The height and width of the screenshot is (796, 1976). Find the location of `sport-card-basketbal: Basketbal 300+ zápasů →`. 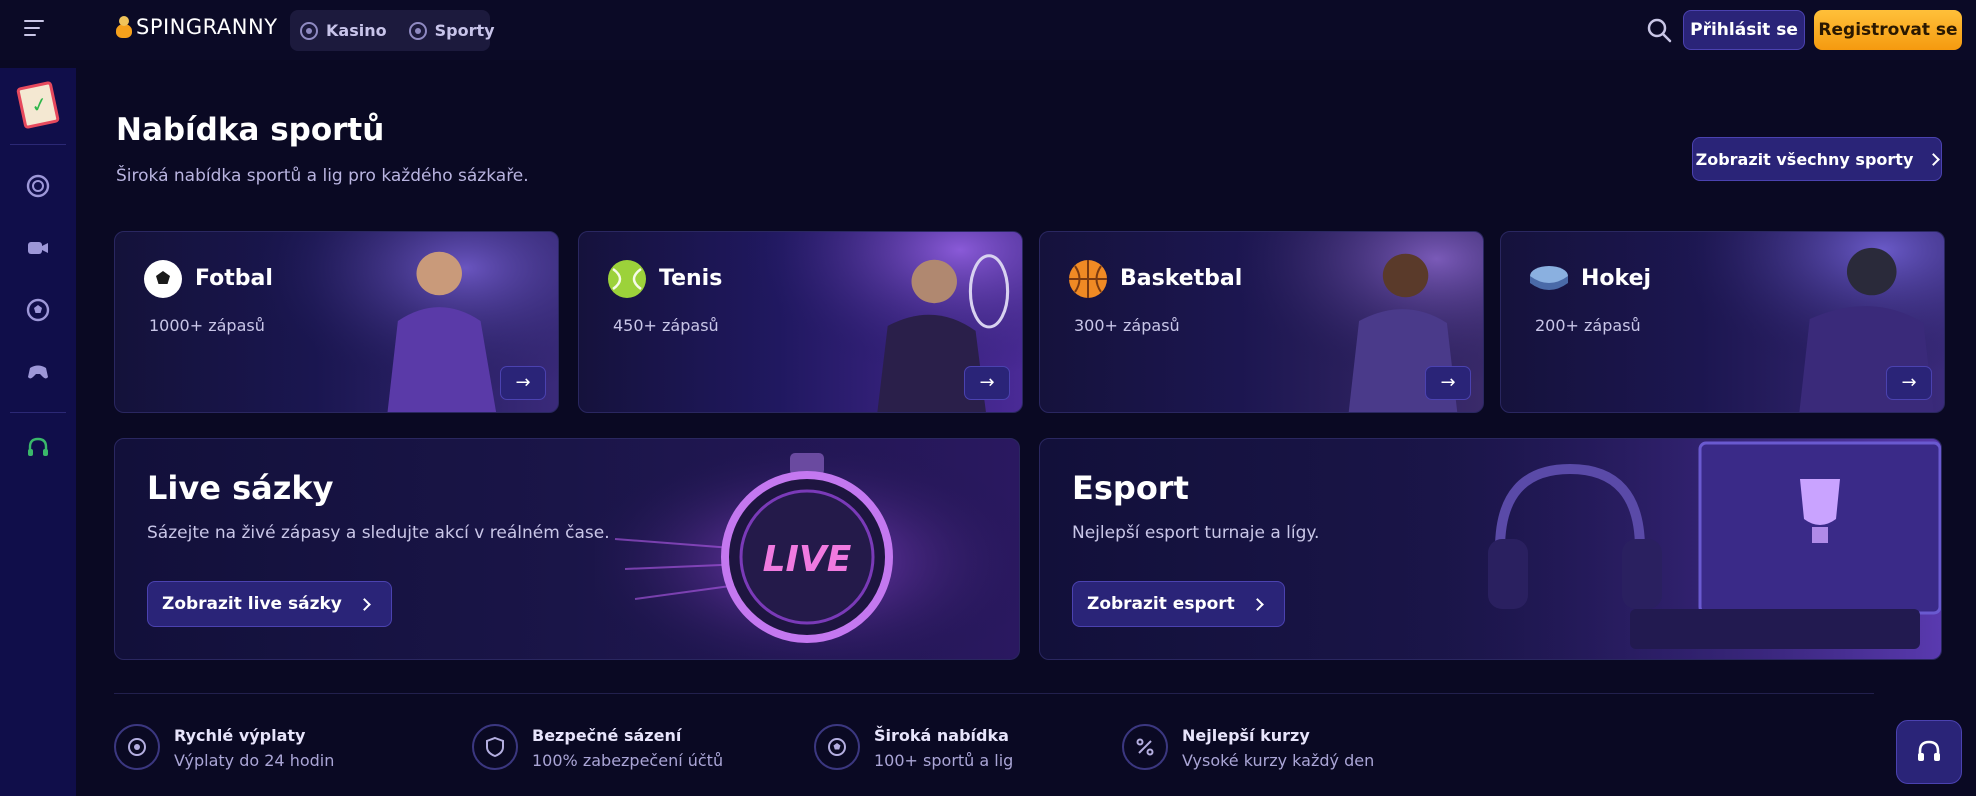

sport-card-basketbal: Basketbal 300+ zápasů → is located at coordinates (1261, 322).